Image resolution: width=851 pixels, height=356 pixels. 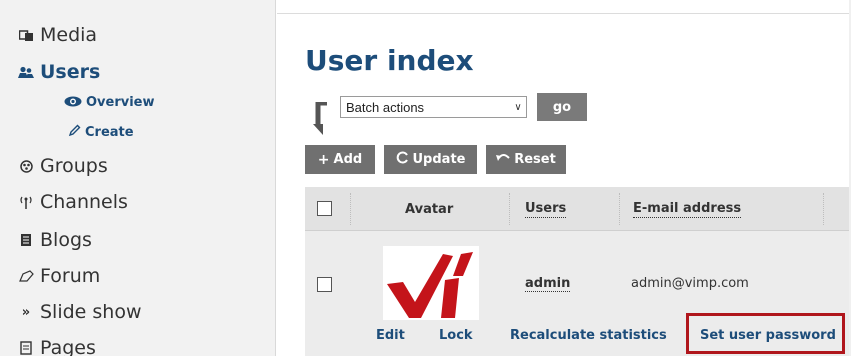 What do you see at coordinates (503, 160) in the screenshot?
I see `undo-icon` at bounding box center [503, 160].